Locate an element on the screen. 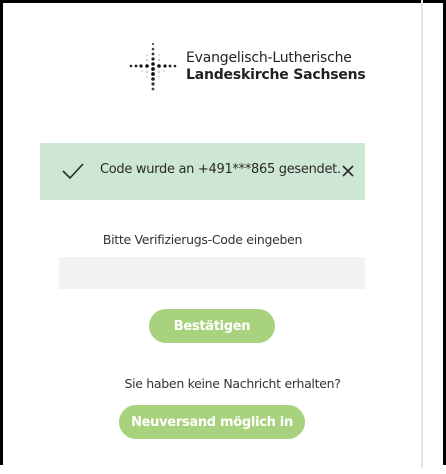 This screenshot has width=446, height=474. logo-line-1: Evangelisch-Lutherische is located at coordinates (269, 58).